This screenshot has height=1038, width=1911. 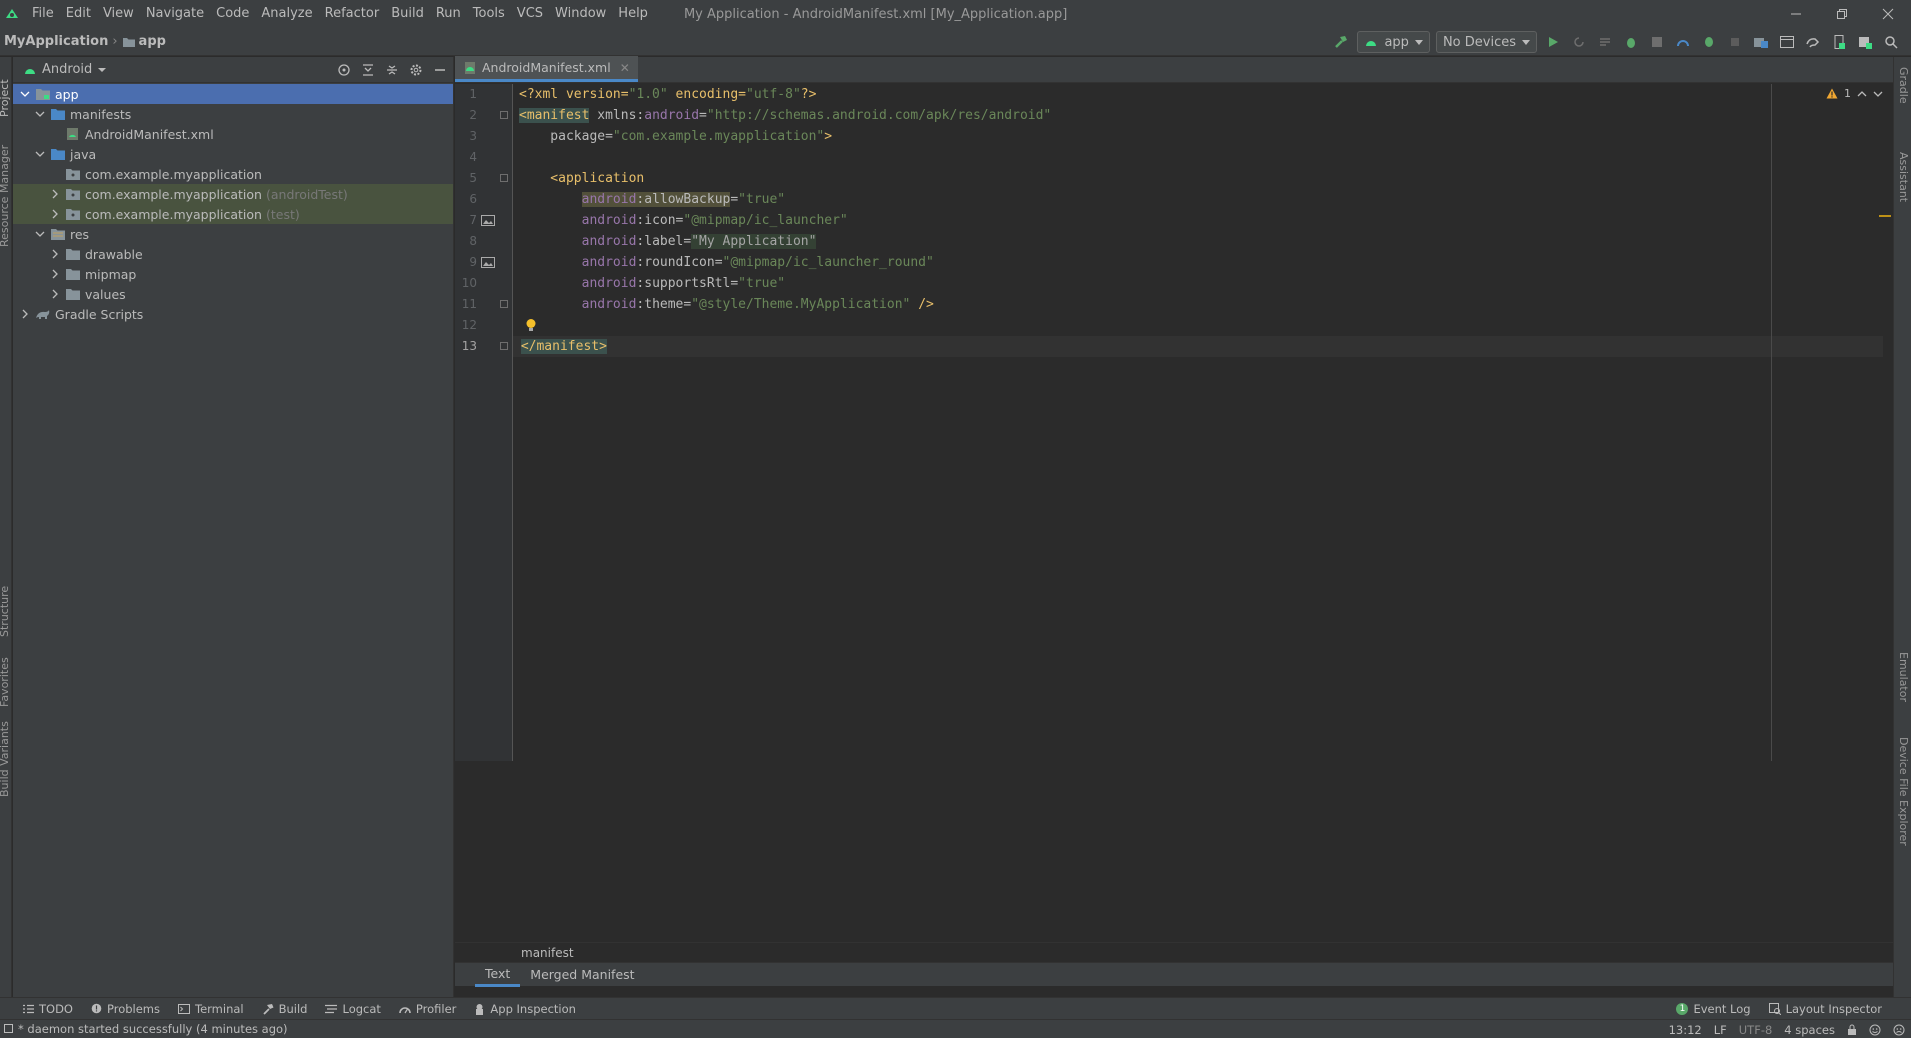 What do you see at coordinates (625, 68) in the screenshot?
I see `close-tab-icon: ✕` at bounding box center [625, 68].